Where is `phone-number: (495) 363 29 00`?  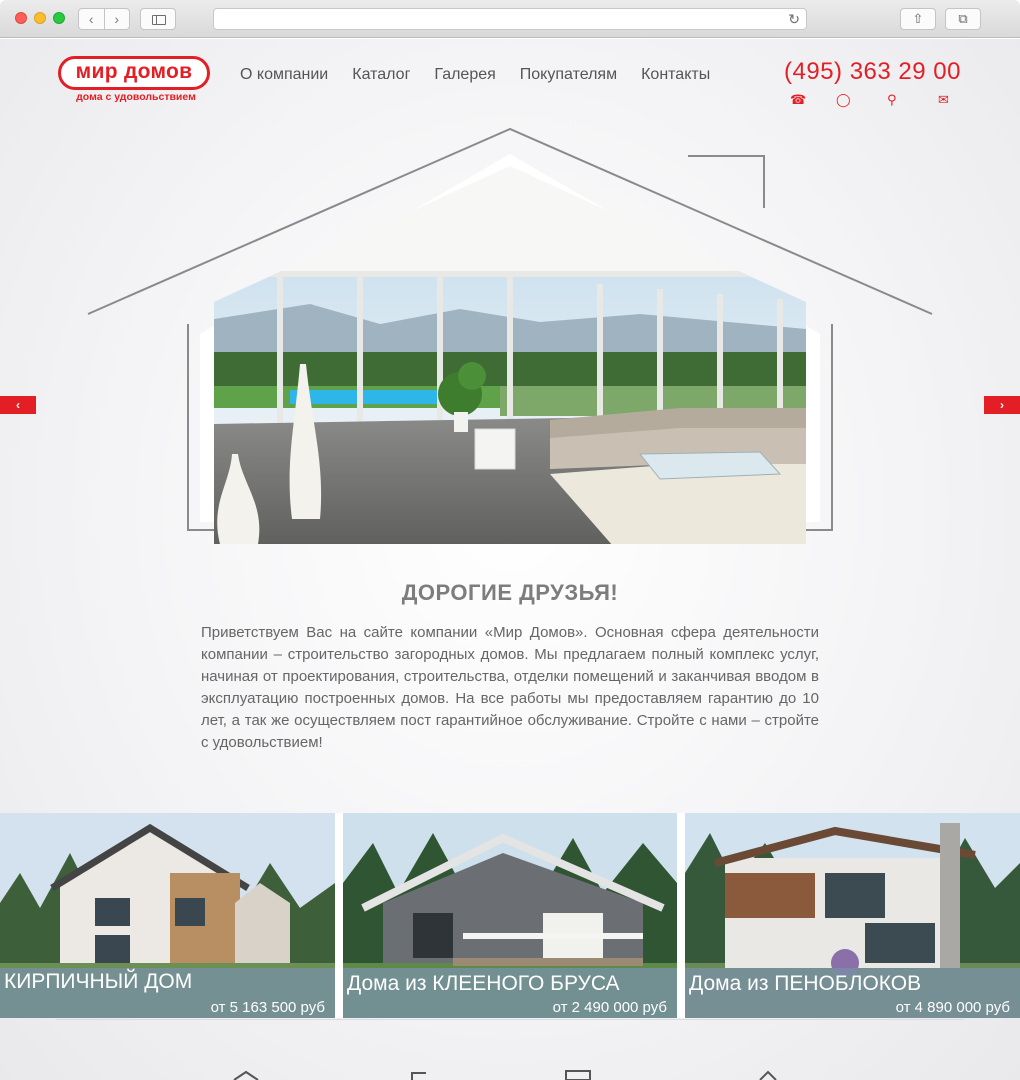 phone-number: (495) 363 29 00 is located at coordinates (872, 72).